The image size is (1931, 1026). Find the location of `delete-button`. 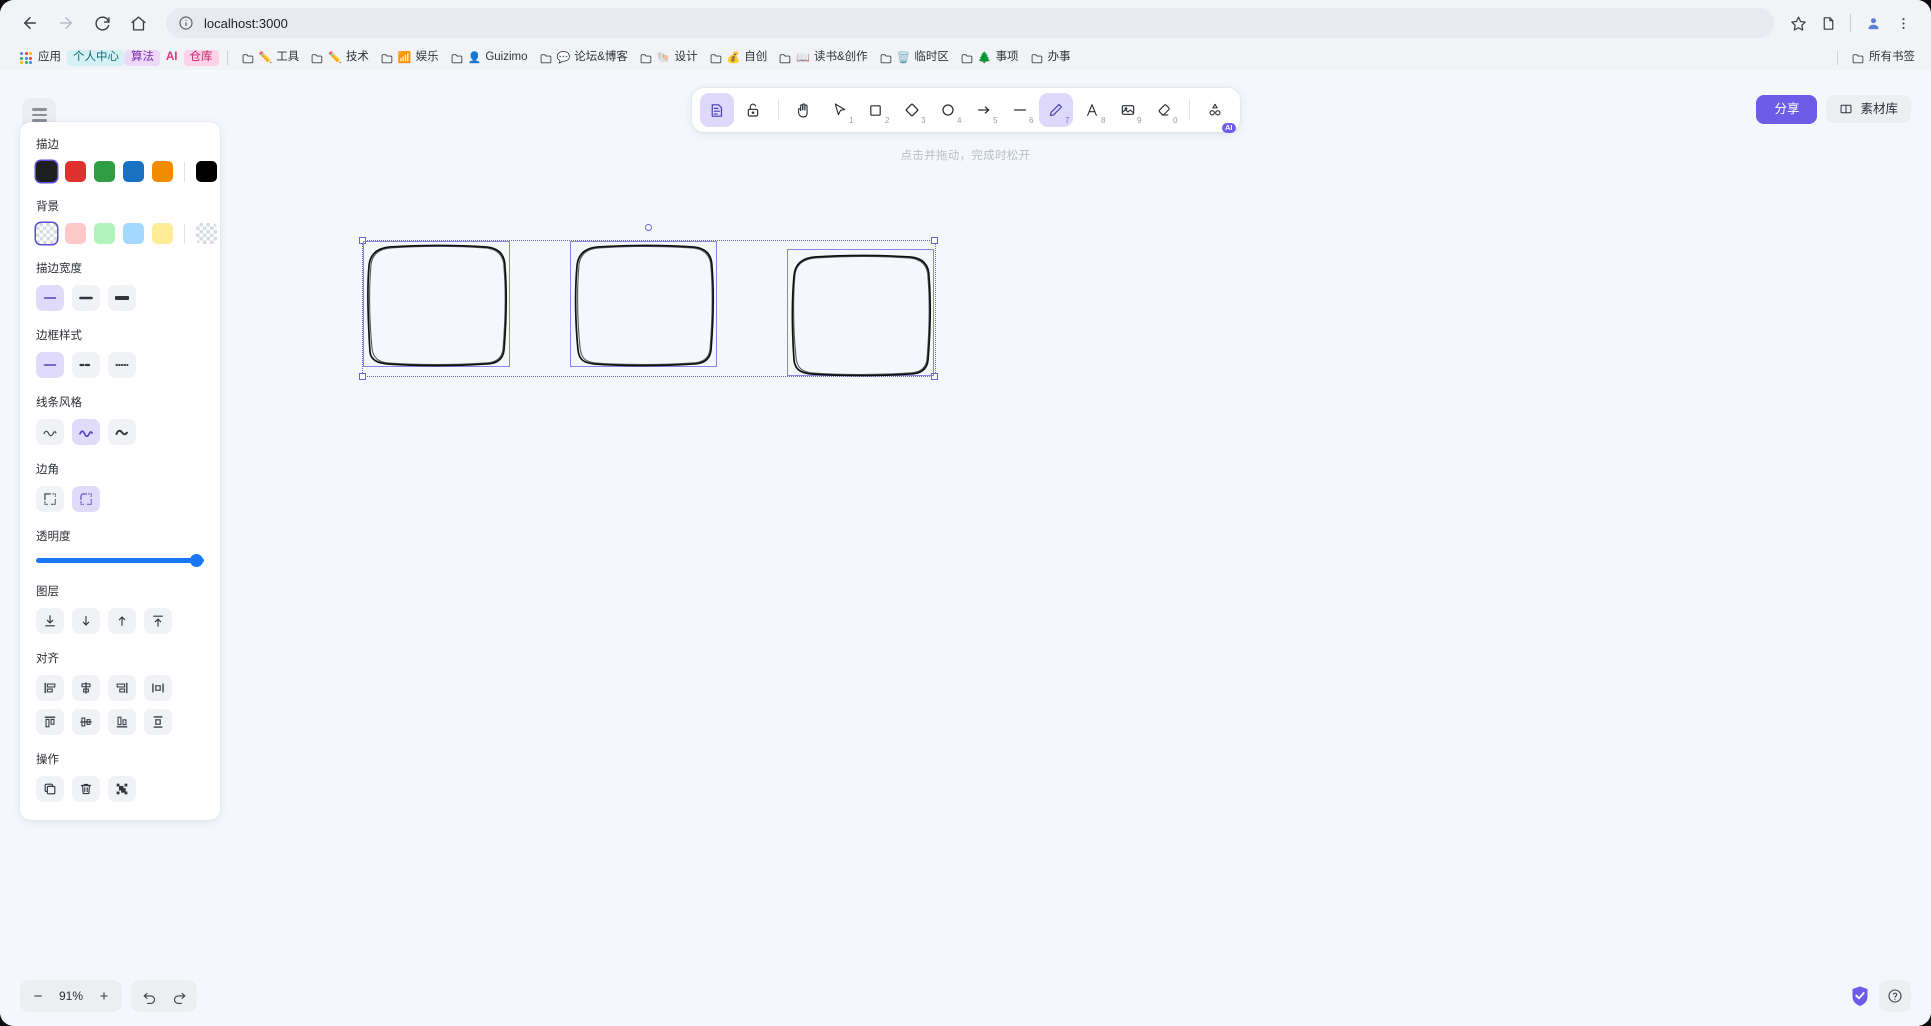

delete-button is located at coordinates (86, 789).